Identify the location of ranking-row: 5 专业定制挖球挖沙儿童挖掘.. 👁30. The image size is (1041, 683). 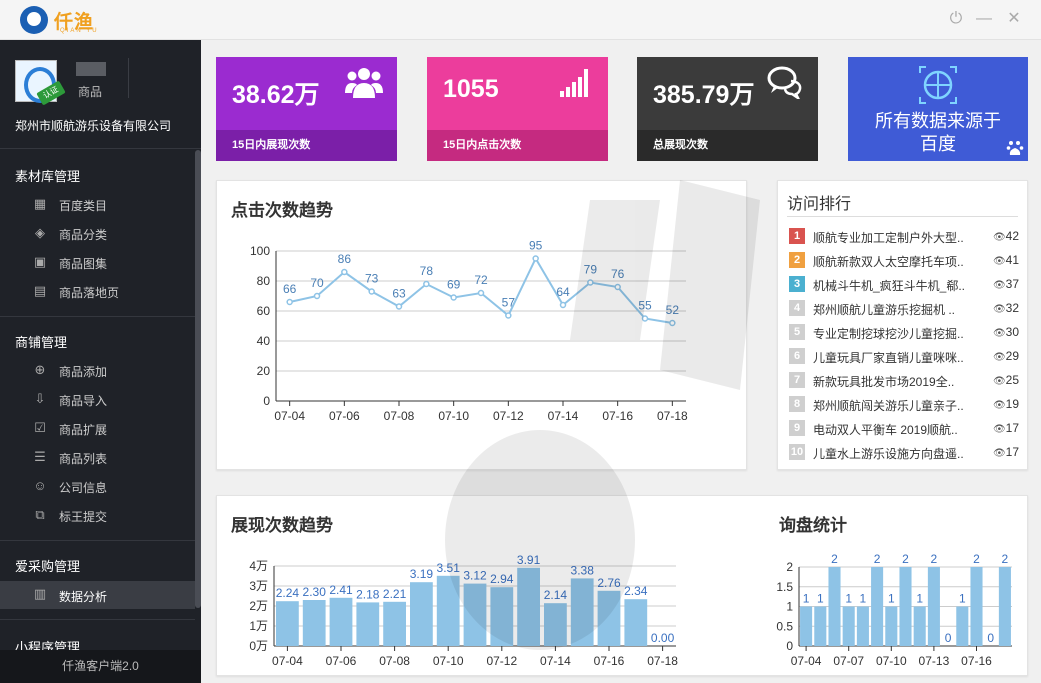
(903, 334).